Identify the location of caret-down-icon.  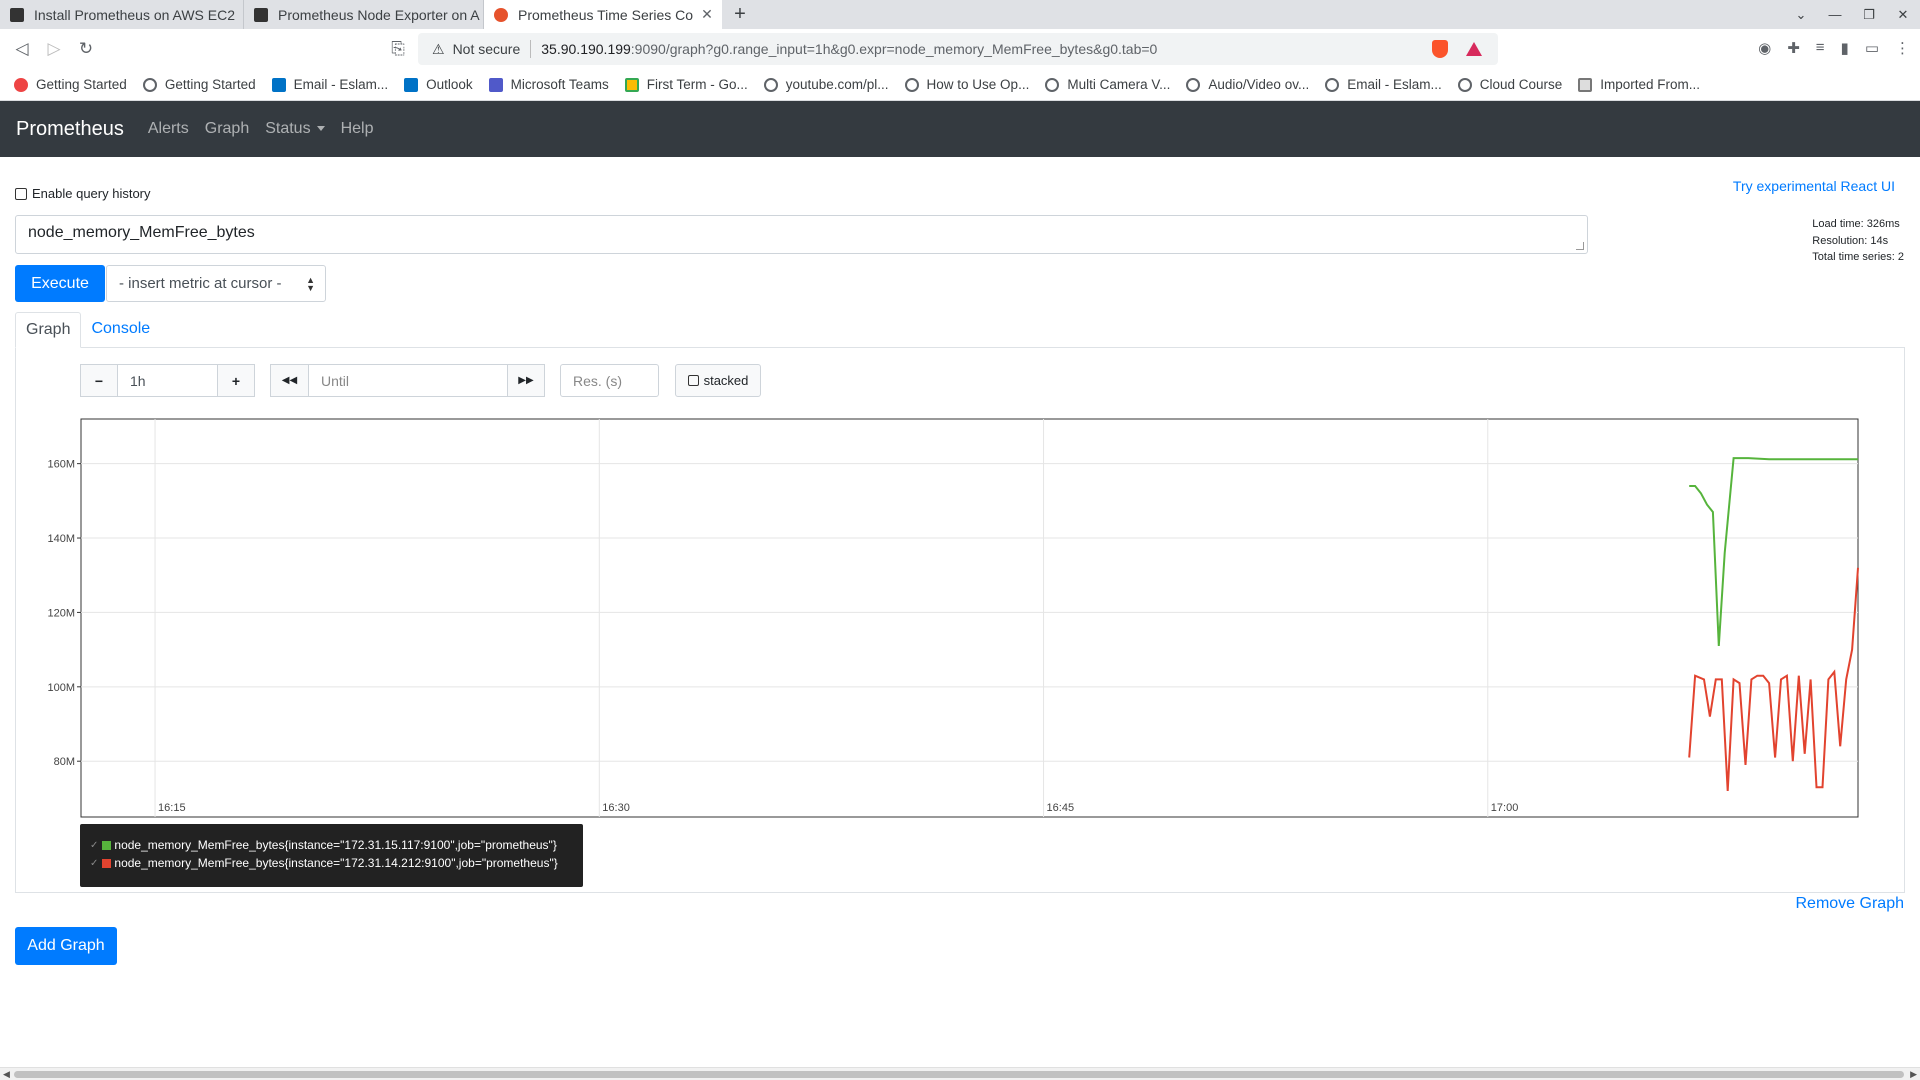
(320, 129).